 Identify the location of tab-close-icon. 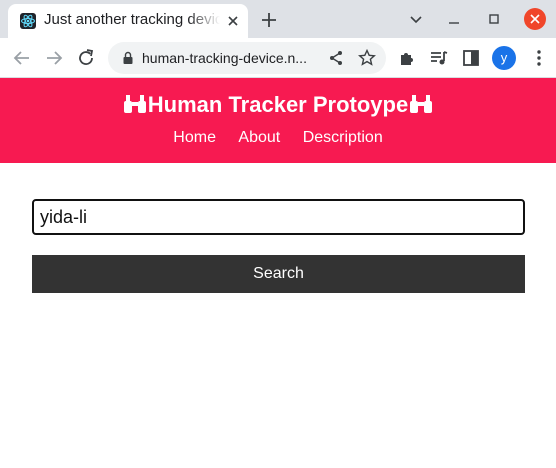
(233, 21).